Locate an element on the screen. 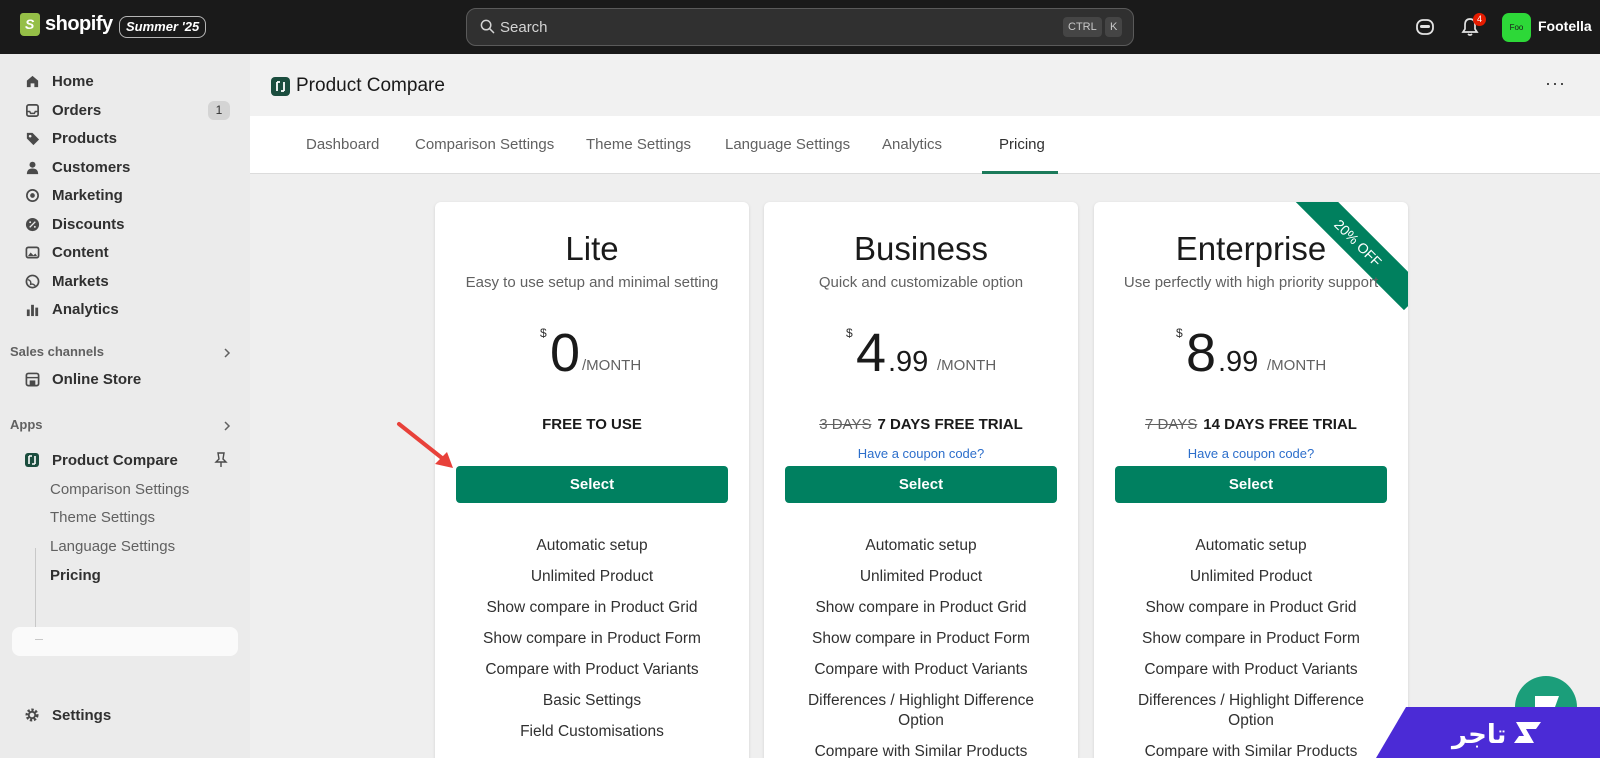 The width and height of the screenshot is (1600, 758). sidebar-item-label: Home is located at coordinates (73, 81).